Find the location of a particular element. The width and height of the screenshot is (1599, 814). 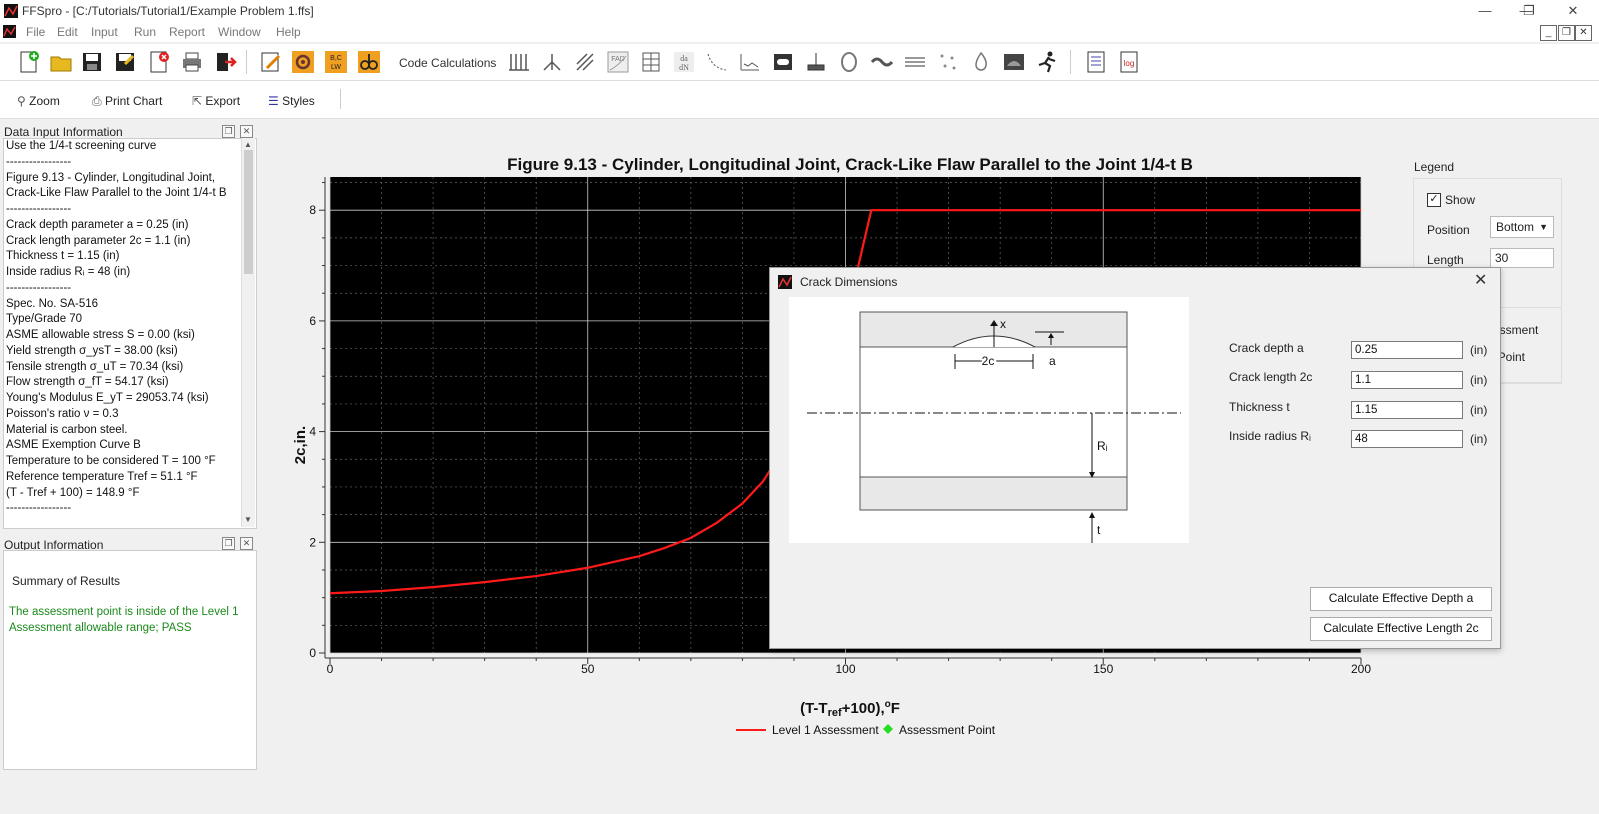

position-select: Bottom ▼ is located at coordinates (1522, 227).